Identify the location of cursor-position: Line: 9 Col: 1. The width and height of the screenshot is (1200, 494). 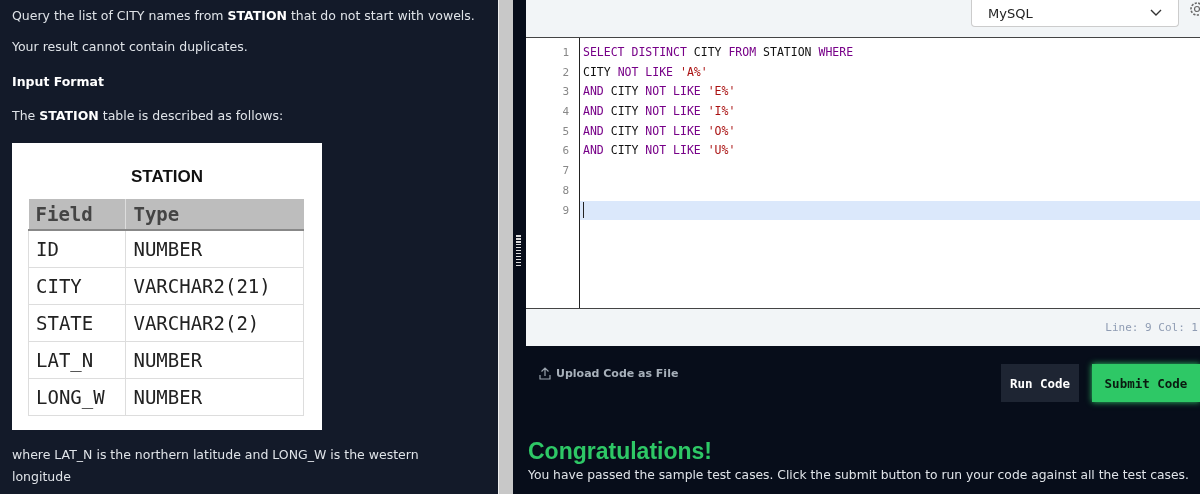
(1152, 327).